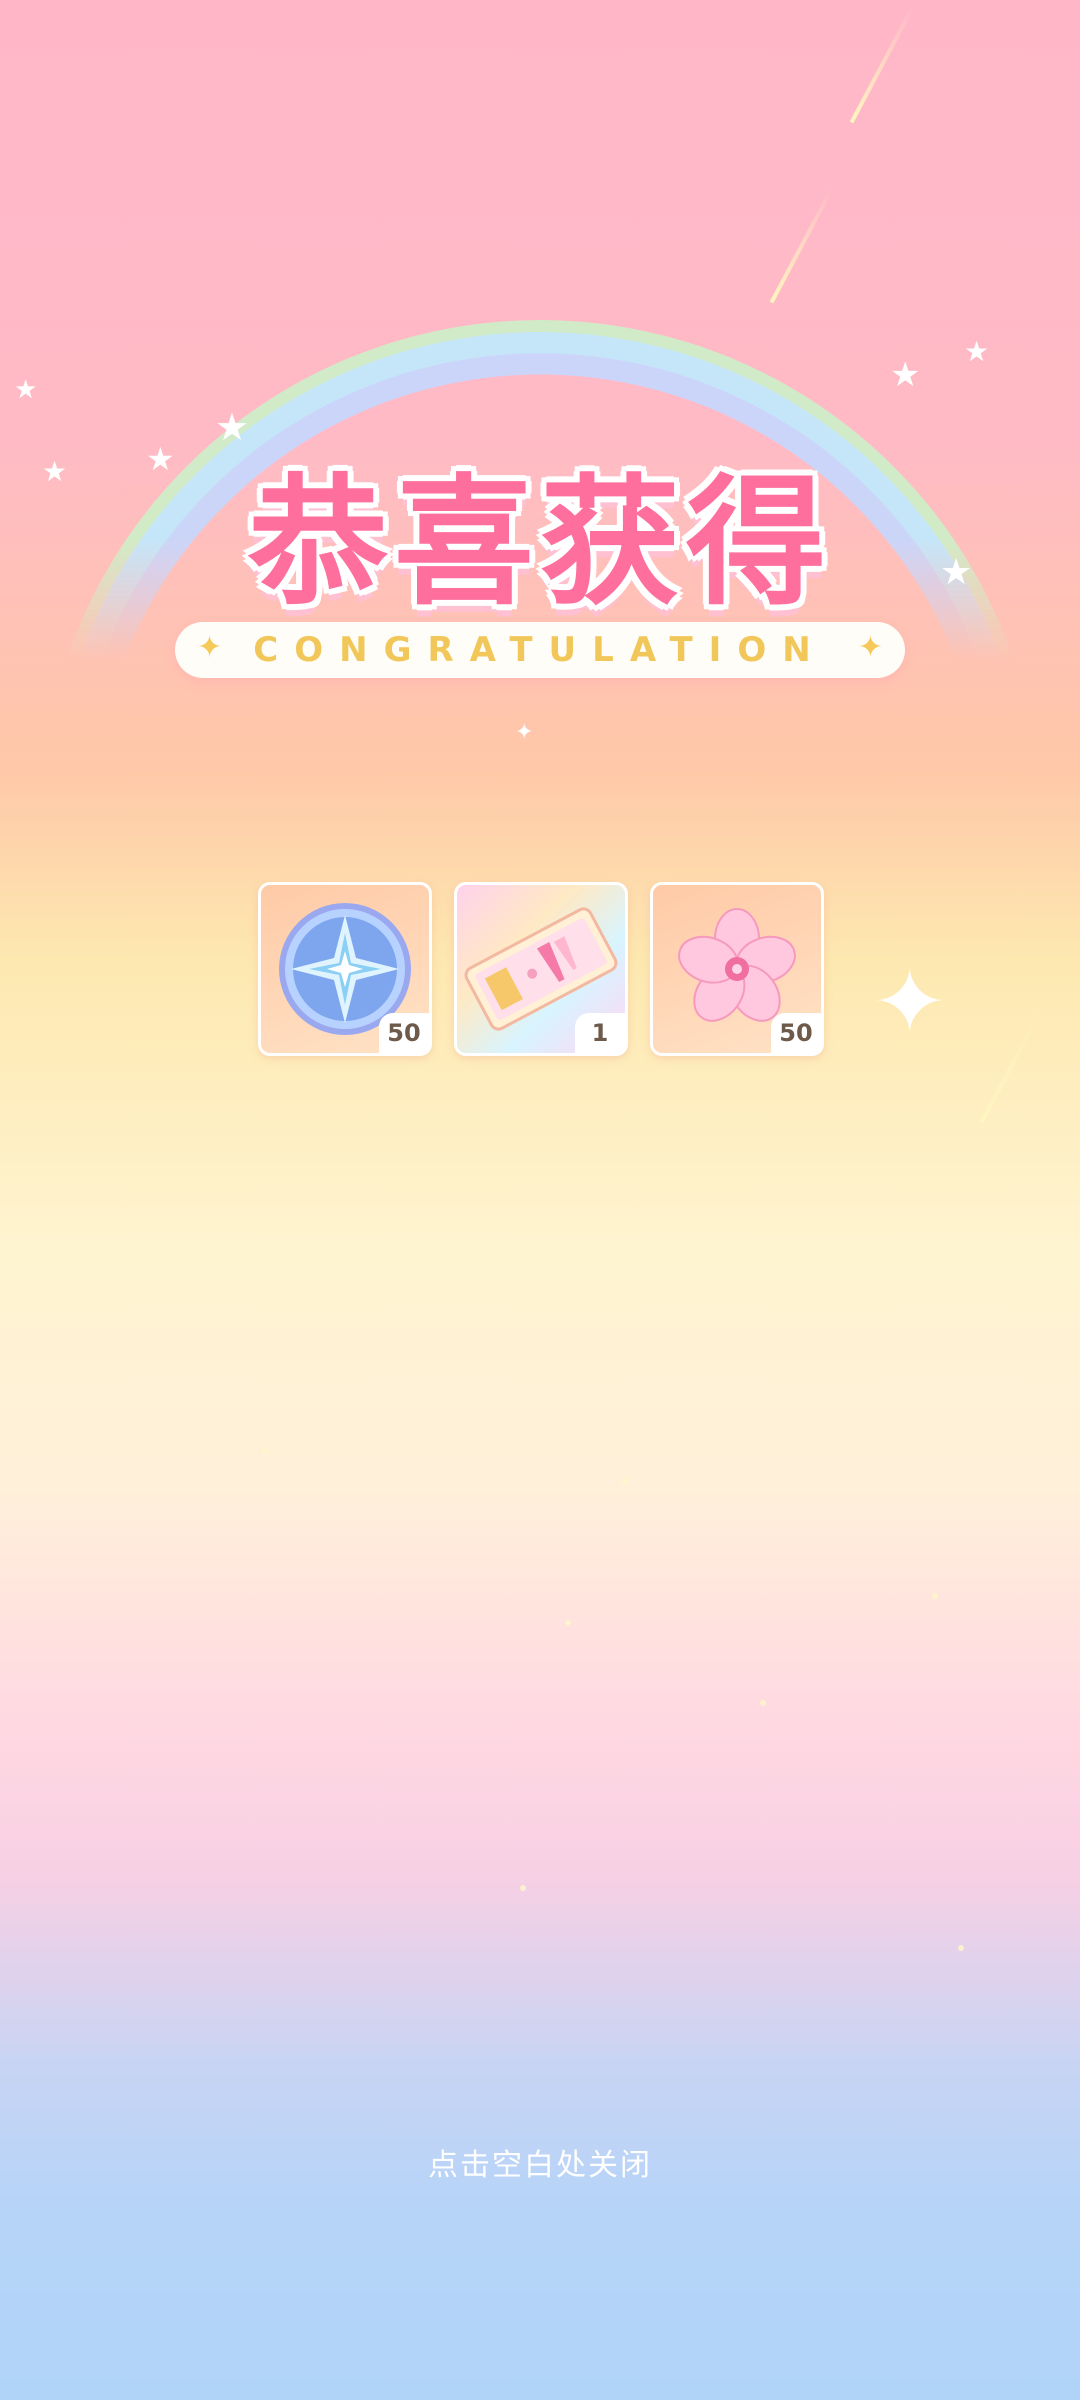 The height and width of the screenshot is (2400, 1080). I want to click on subtitle-text: CONGRATULATION, so click(540, 650).